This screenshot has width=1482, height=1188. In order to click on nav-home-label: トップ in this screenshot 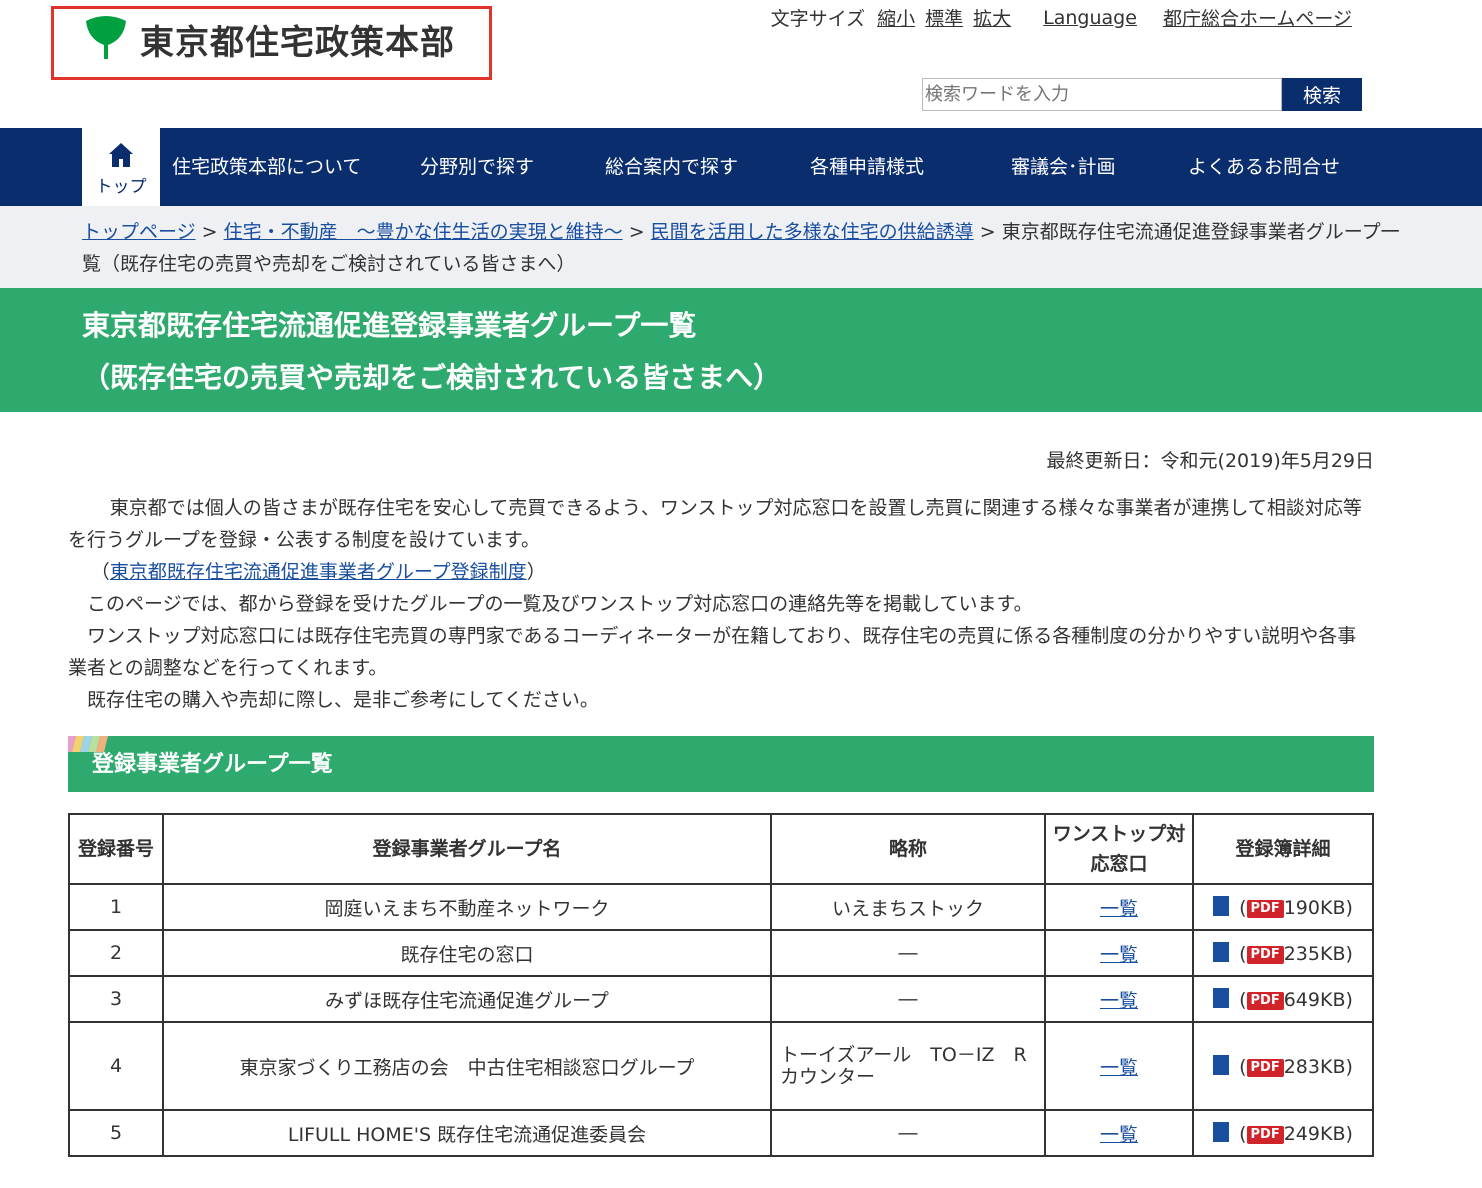, I will do `click(121, 187)`.